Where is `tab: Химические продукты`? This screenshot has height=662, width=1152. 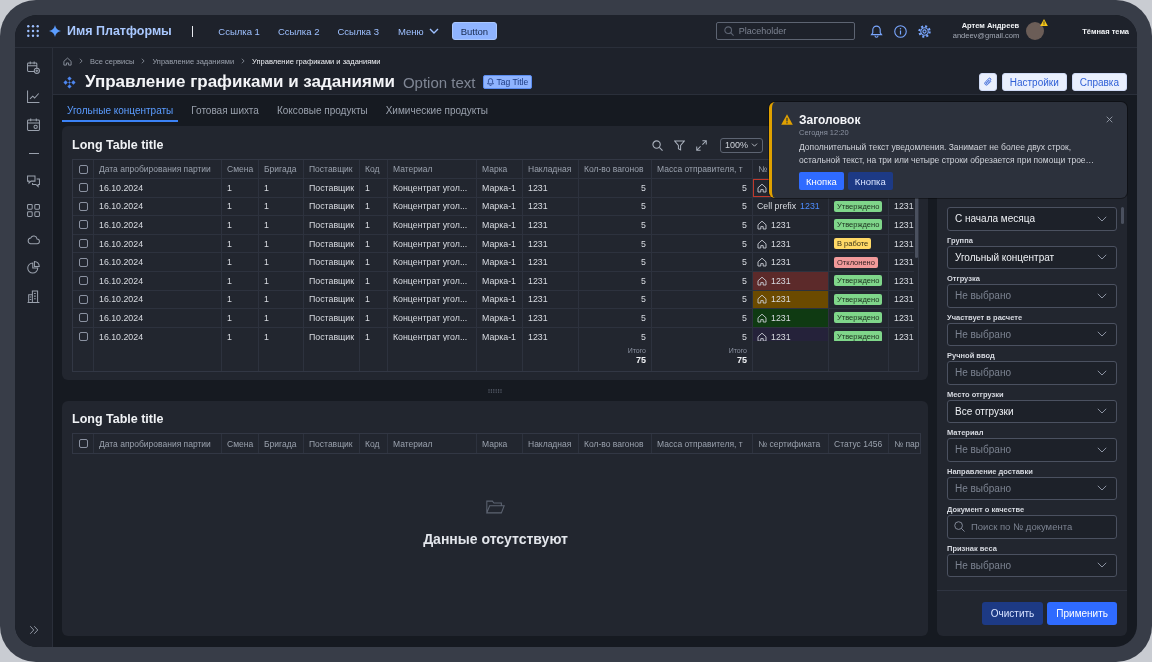 tab: Химические продукты is located at coordinates (436, 112).